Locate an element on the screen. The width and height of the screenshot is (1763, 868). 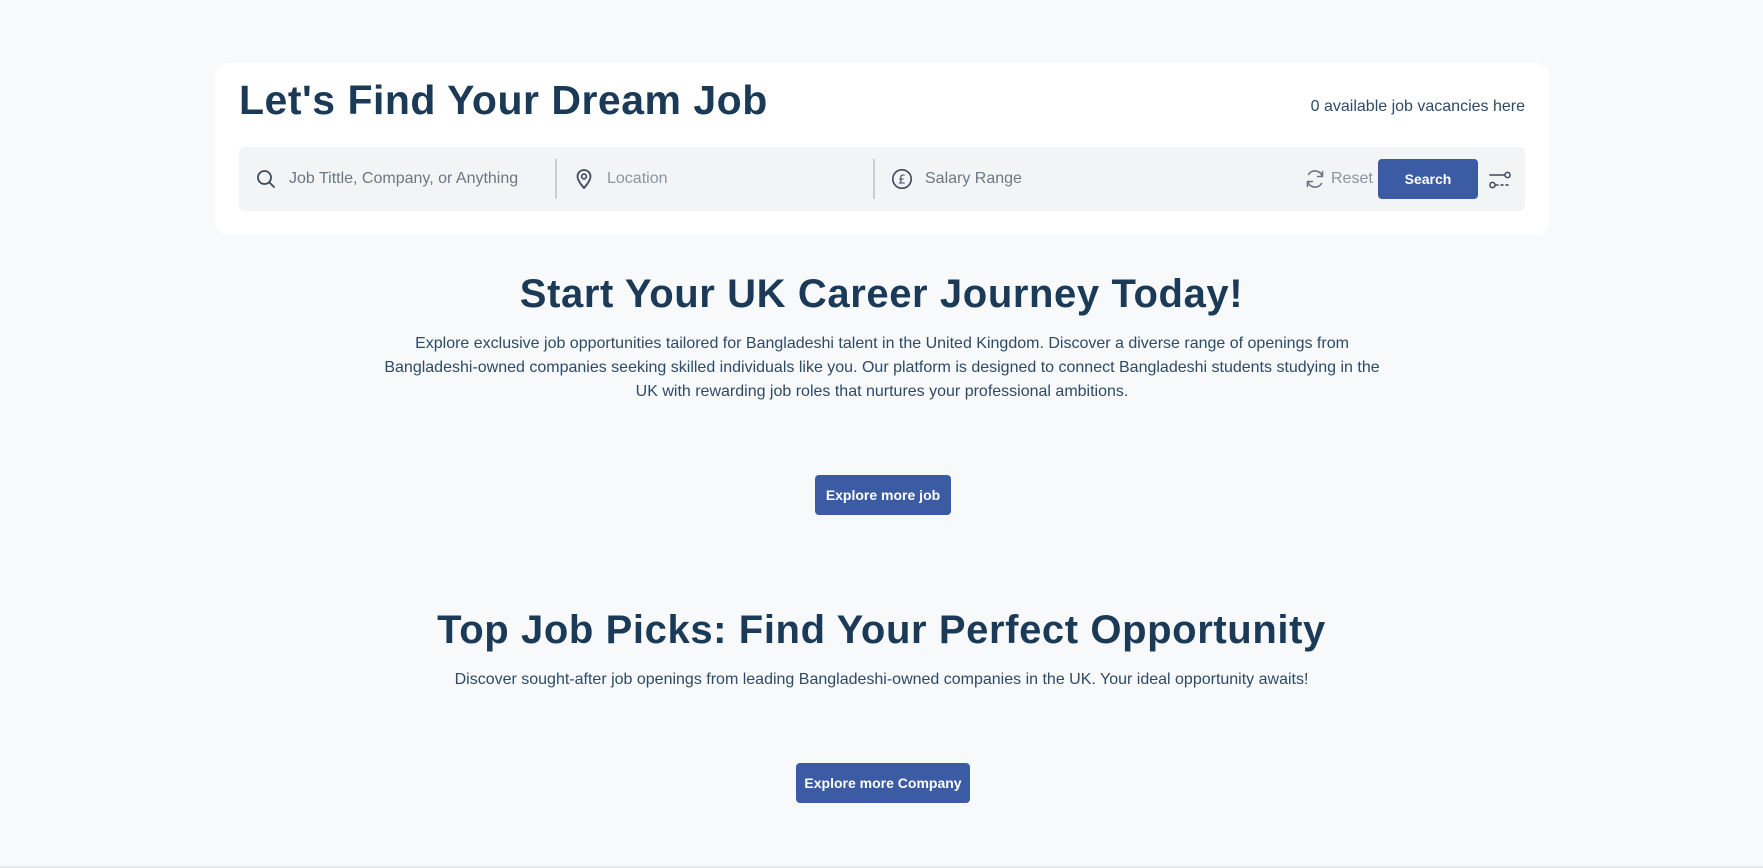
location-input is located at coordinates (732, 179).